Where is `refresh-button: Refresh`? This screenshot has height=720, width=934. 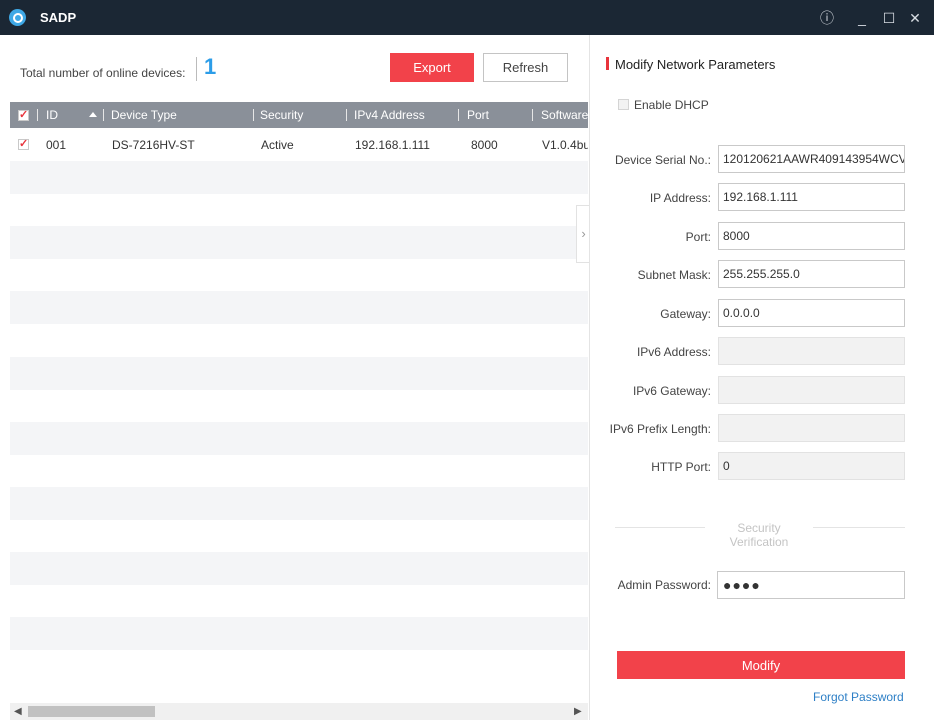 refresh-button: Refresh is located at coordinates (525, 67).